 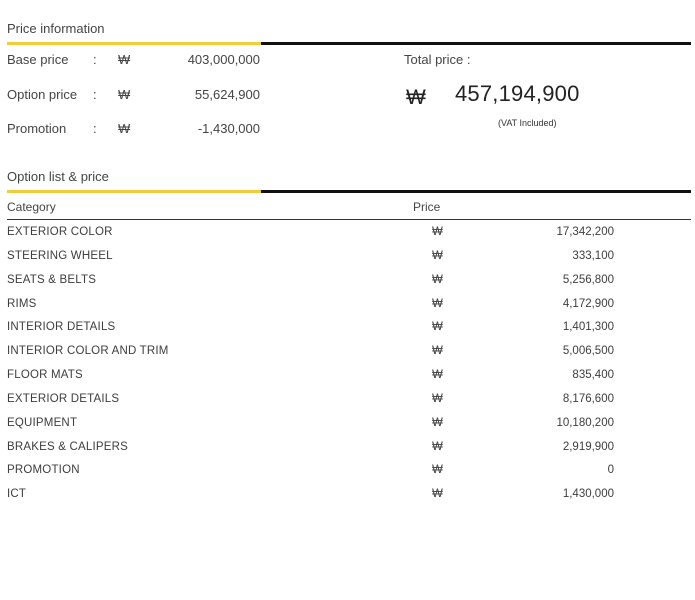 What do you see at coordinates (124, 128) in the screenshot?
I see `promotion-currency: ₩` at bounding box center [124, 128].